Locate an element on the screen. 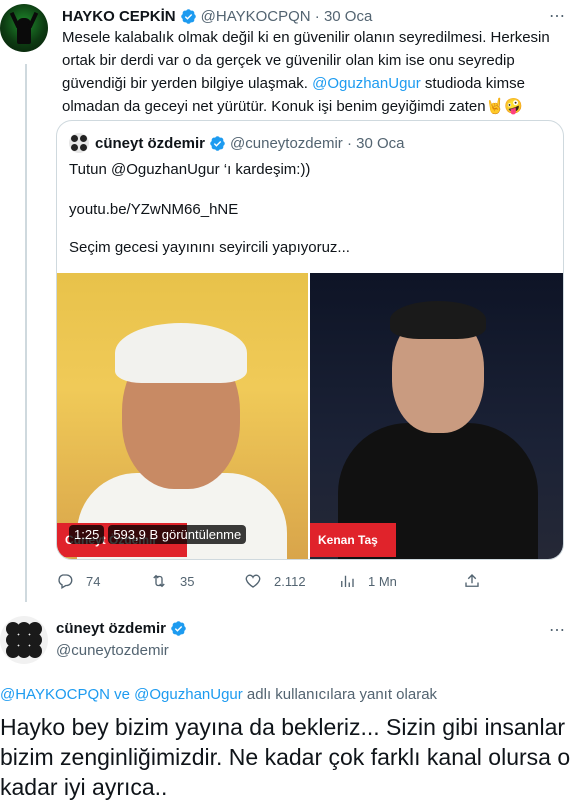 This screenshot has height=805, width=582. video-views: 593,9 B görüntülenme is located at coordinates (177, 534).